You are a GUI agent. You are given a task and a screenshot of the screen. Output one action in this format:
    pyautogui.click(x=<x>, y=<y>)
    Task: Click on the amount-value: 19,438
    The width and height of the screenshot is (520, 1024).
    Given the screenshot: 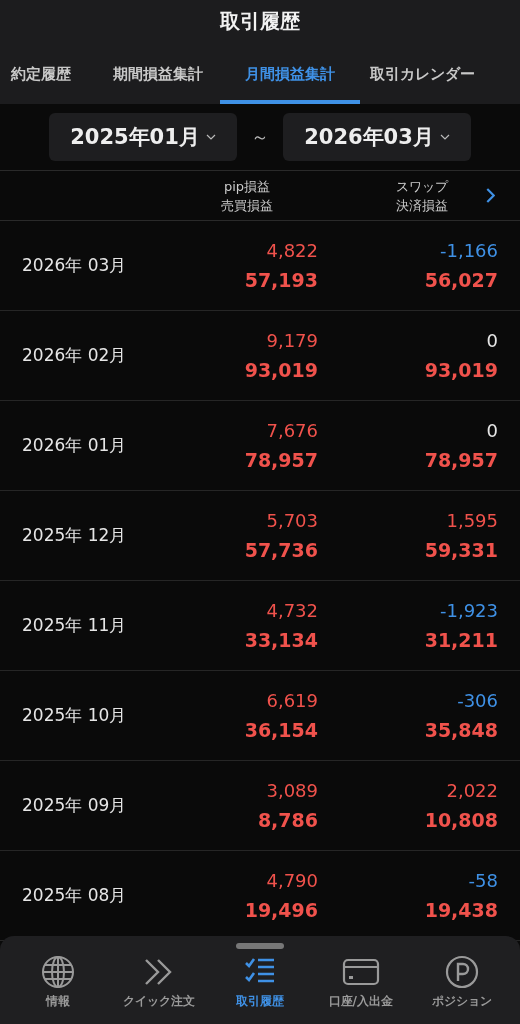 What is the action you would take?
    pyautogui.click(x=460, y=910)
    